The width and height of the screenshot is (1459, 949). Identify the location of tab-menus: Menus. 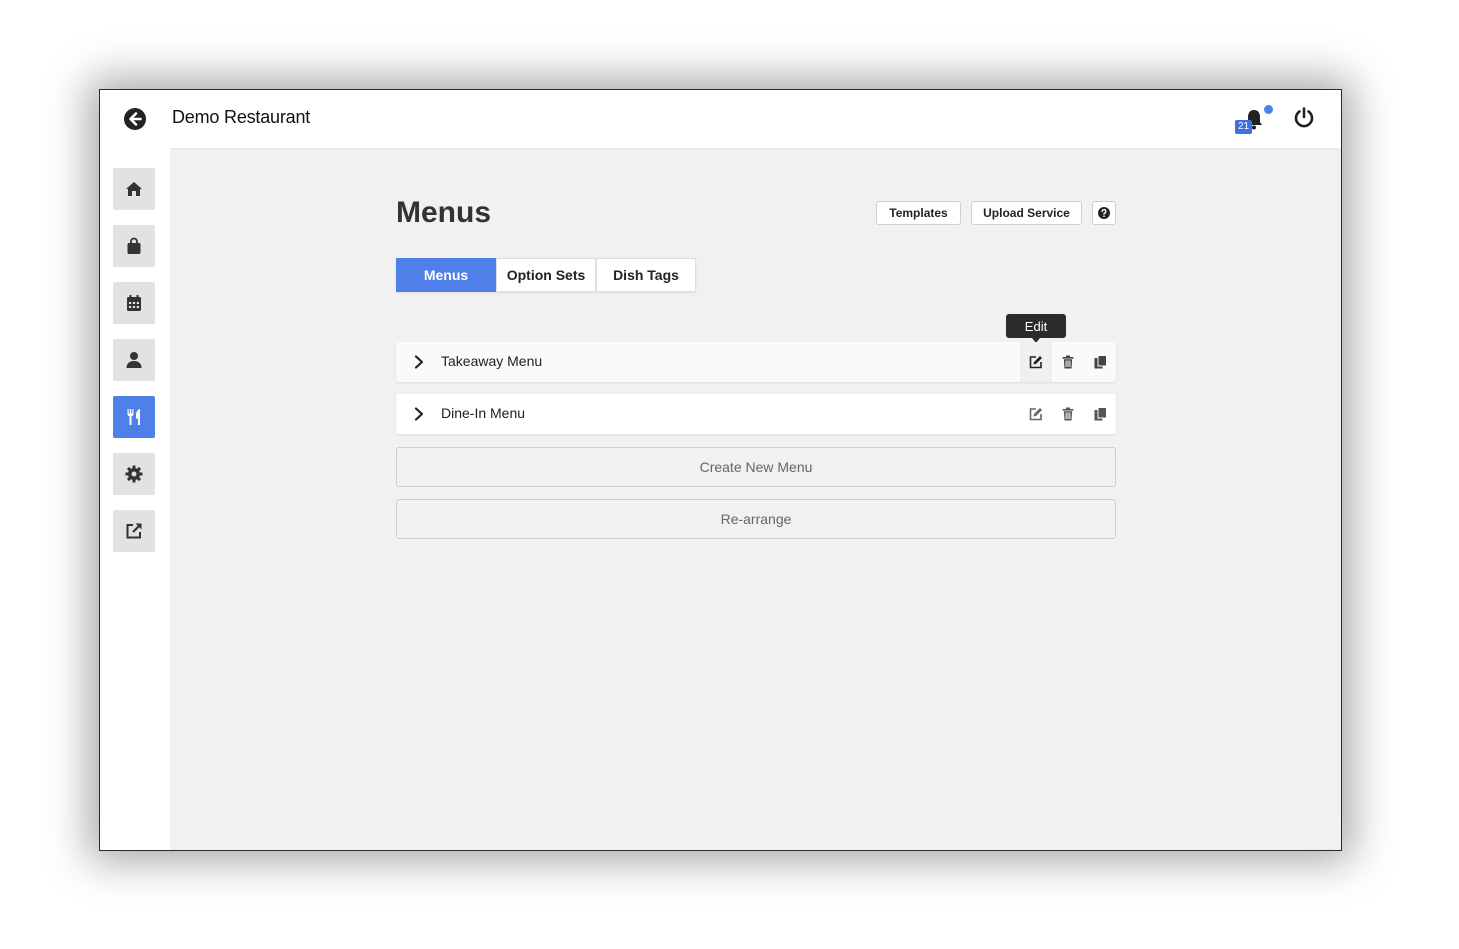
(446, 275).